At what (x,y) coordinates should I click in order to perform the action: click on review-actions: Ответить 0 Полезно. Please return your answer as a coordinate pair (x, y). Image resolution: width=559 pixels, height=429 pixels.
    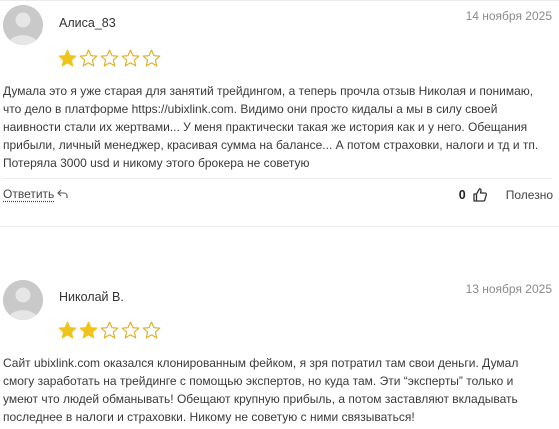
    Looking at the image, I should click on (278, 197).